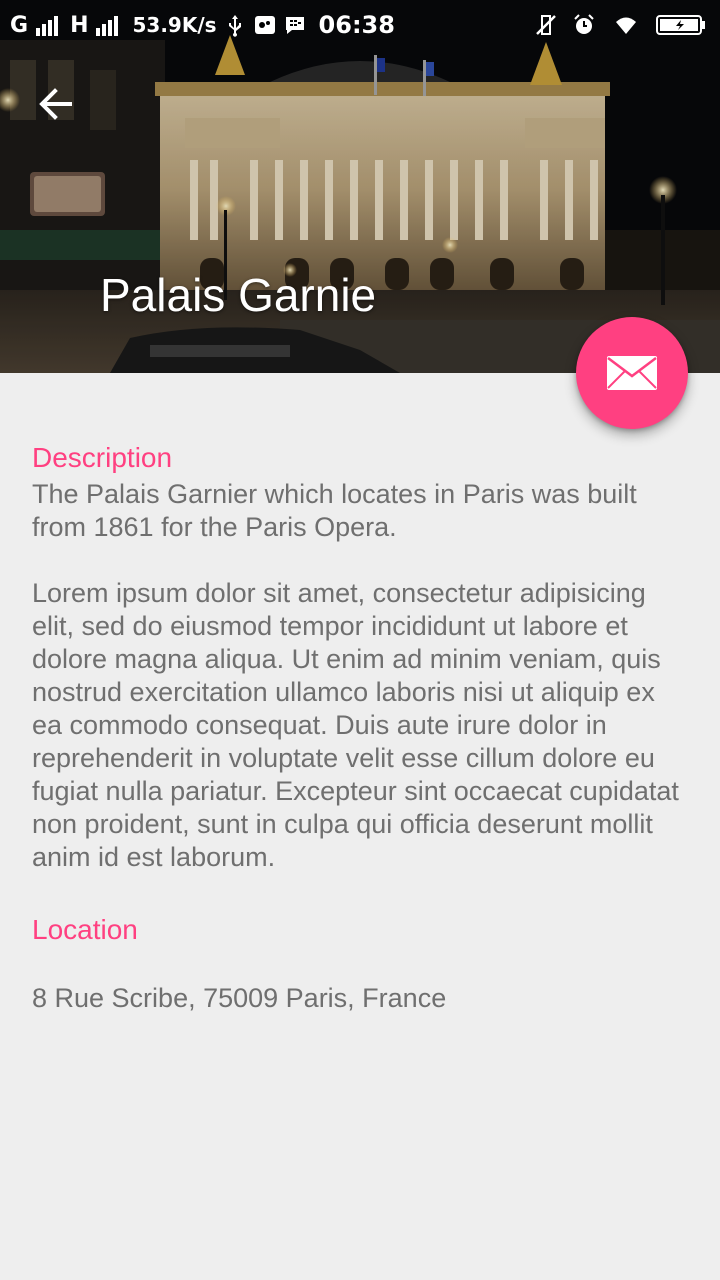  What do you see at coordinates (19, 25) in the screenshot?
I see `network-type-1: G` at bounding box center [19, 25].